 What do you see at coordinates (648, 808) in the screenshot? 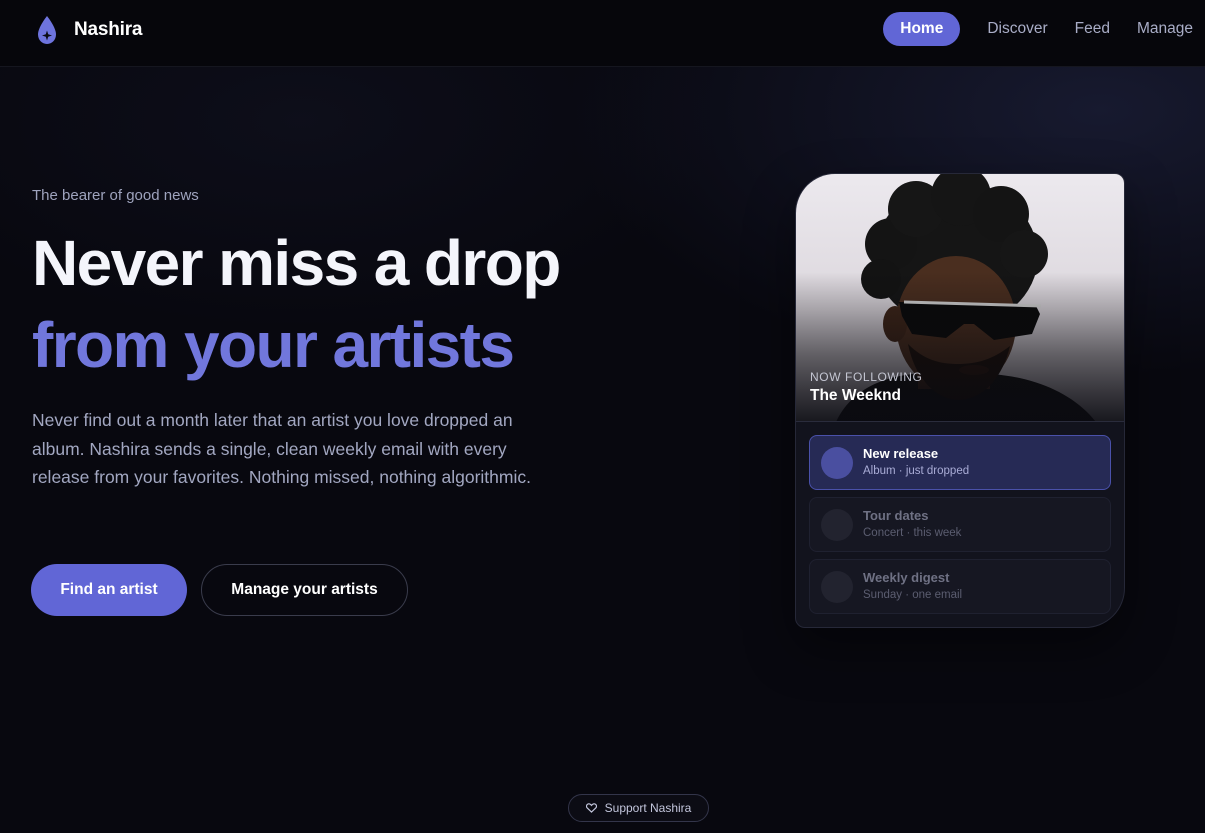
I see `support-label: Support Nashira` at bounding box center [648, 808].